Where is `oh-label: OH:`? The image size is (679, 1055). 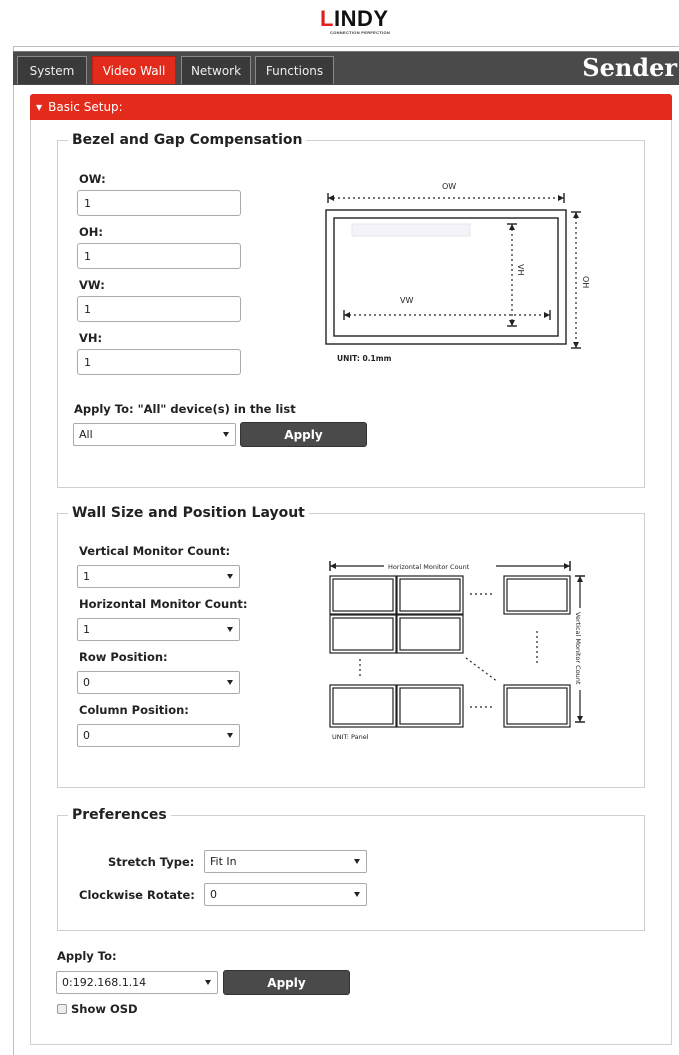 oh-label: OH: is located at coordinates (91, 232).